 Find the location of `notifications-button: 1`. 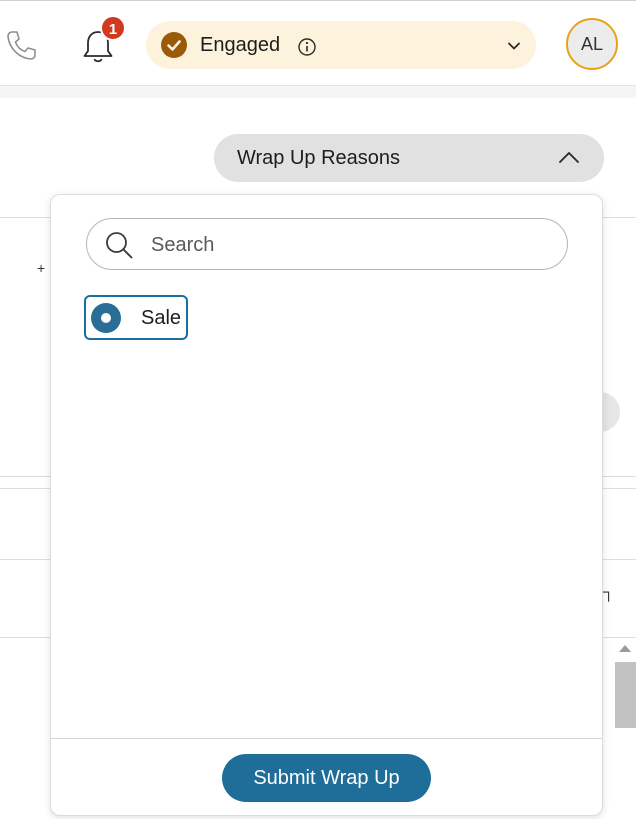

notifications-button: 1 is located at coordinates (103, 39).